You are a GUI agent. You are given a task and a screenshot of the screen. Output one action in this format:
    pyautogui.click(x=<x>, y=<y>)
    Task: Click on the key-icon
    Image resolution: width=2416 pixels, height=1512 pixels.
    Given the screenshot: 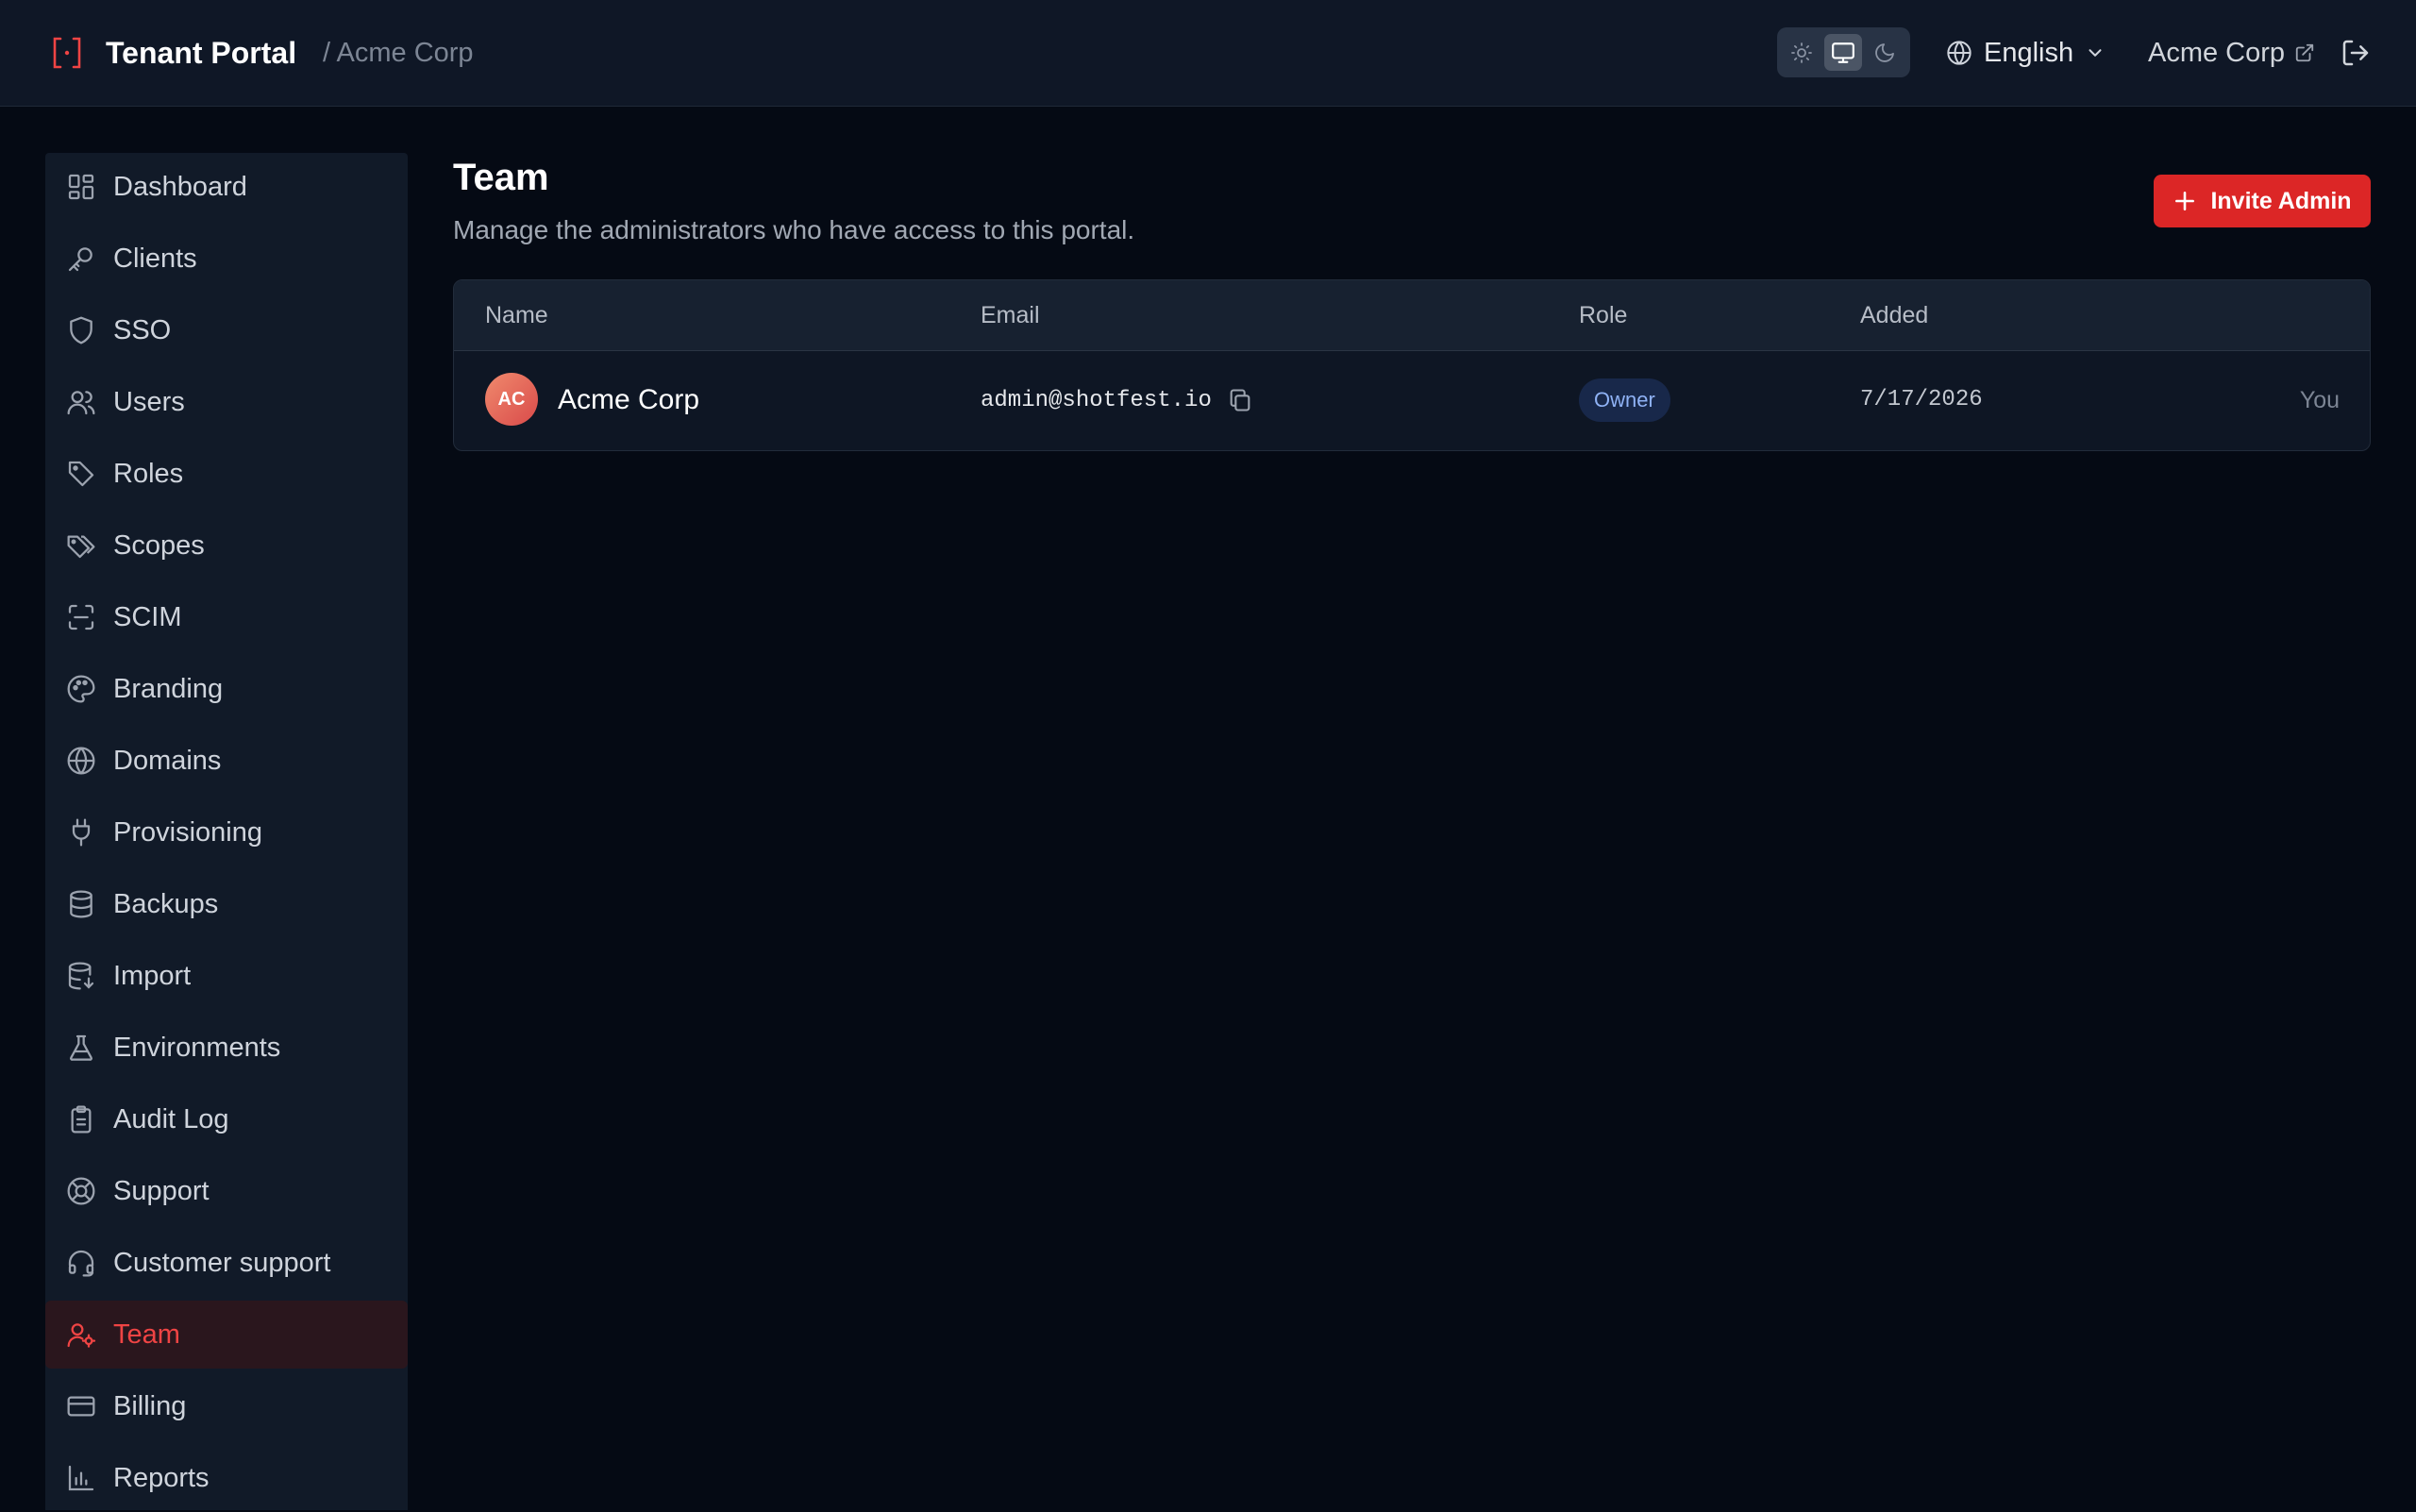 What is the action you would take?
    pyautogui.click(x=80, y=259)
    